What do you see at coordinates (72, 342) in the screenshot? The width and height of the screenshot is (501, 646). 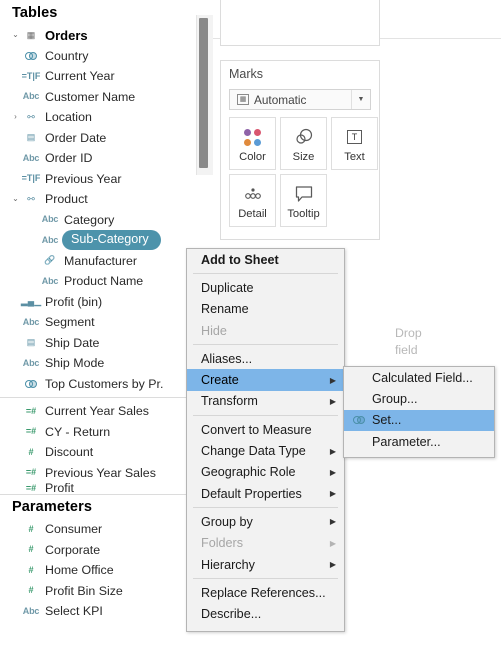 I see `field-label: Ship Date` at bounding box center [72, 342].